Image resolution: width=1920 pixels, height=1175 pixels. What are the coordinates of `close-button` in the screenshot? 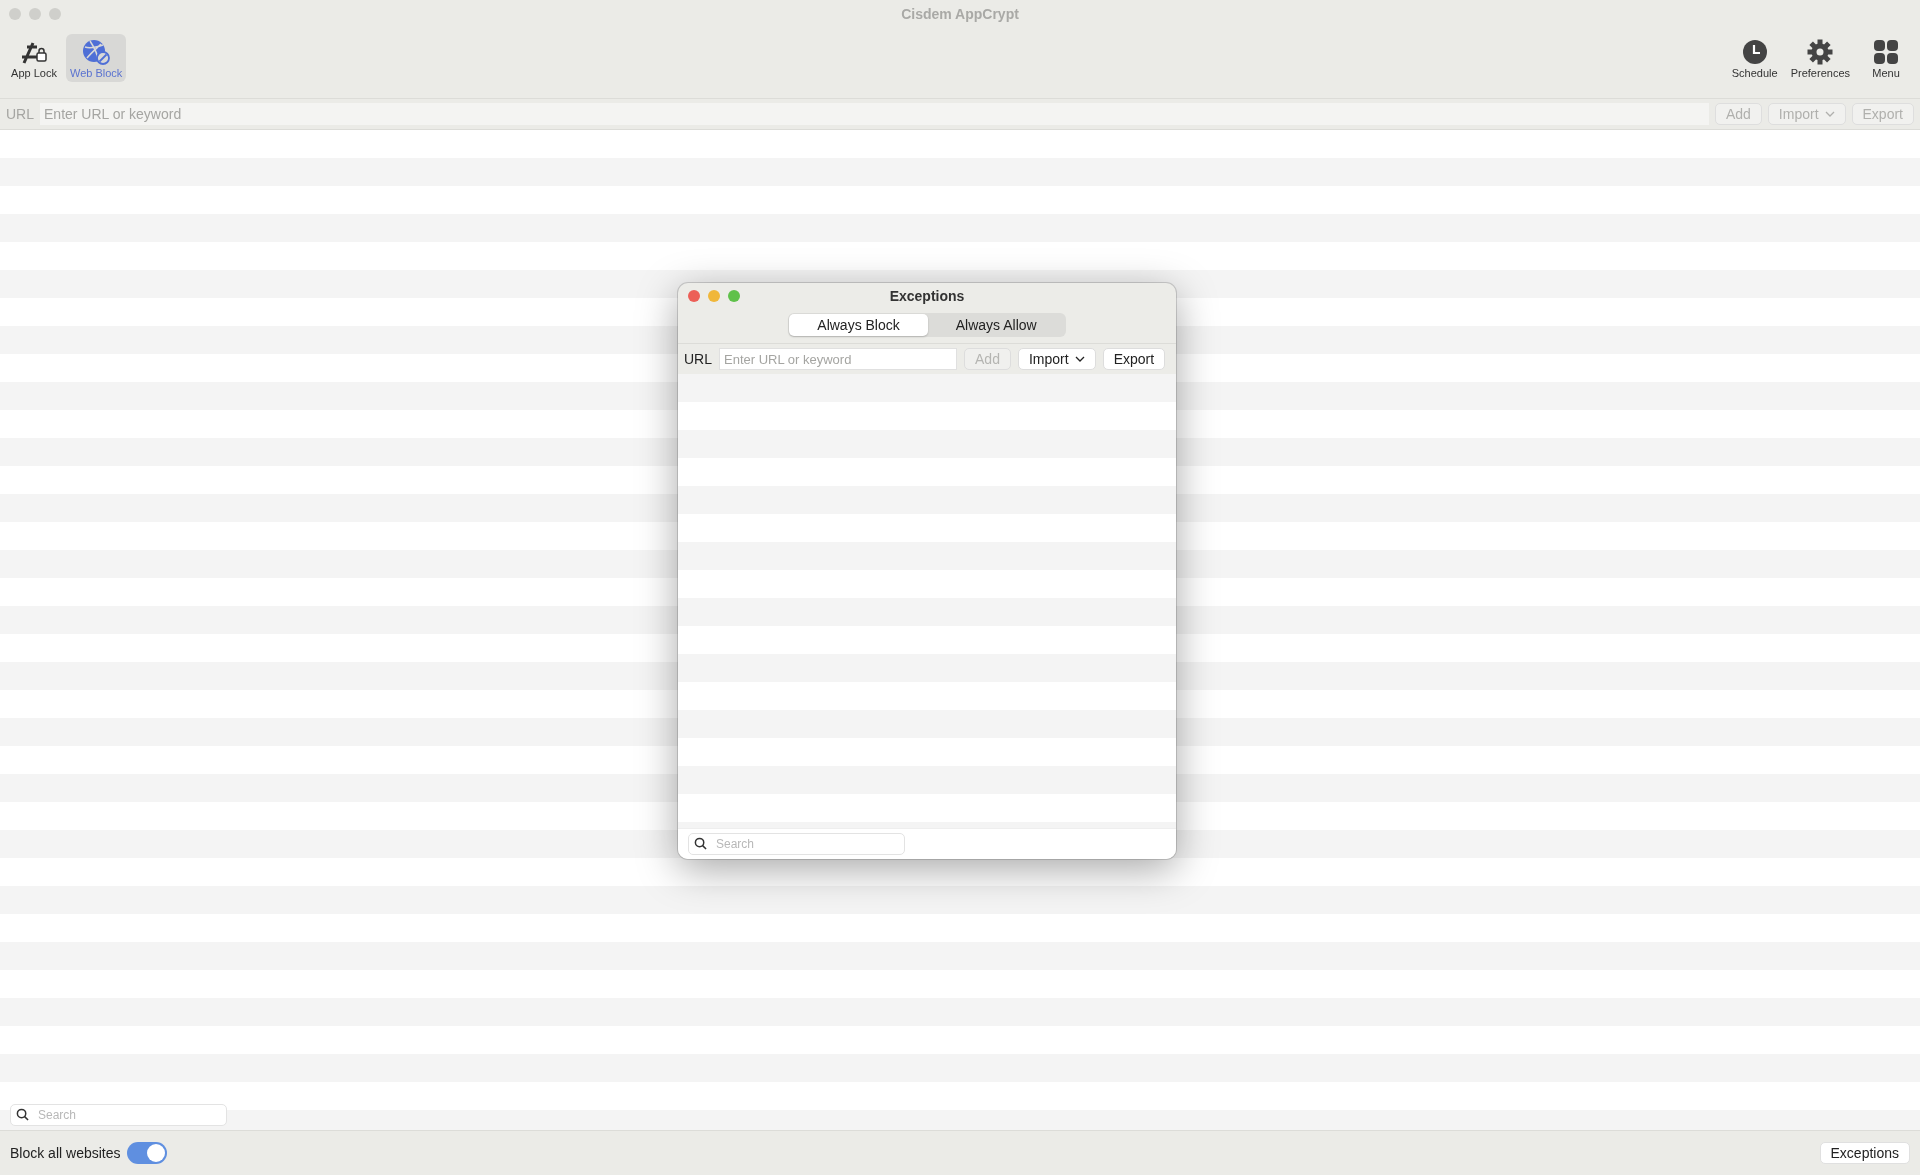 It's located at (694, 296).